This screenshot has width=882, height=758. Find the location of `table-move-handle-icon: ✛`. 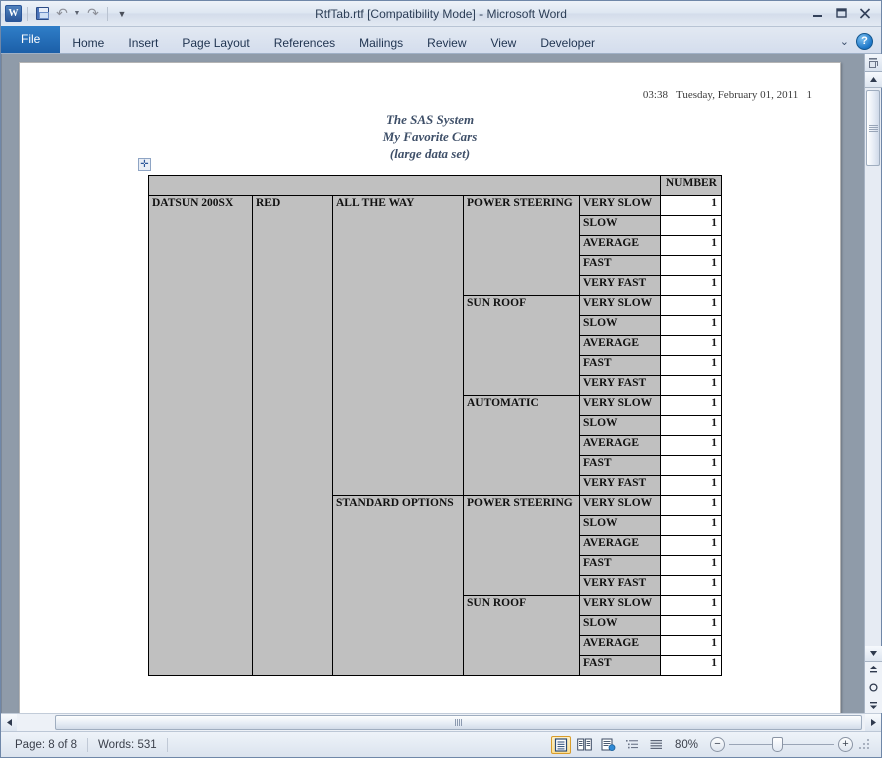

table-move-handle-icon: ✛ is located at coordinates (144, 164).